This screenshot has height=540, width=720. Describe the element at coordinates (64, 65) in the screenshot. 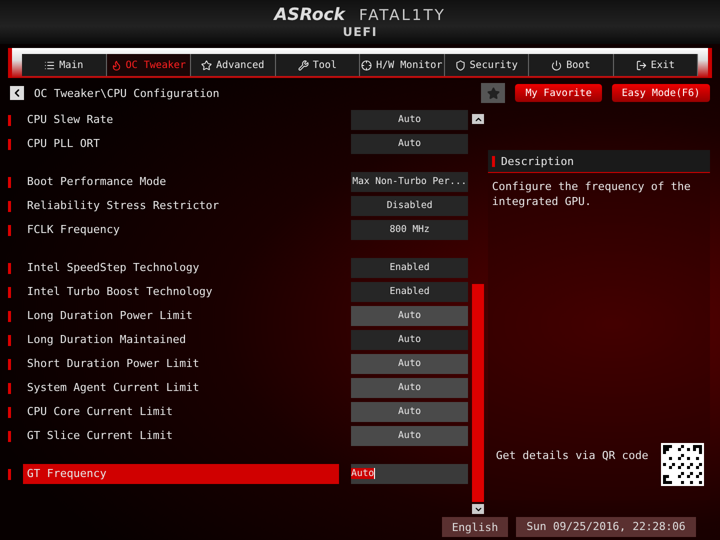

I see `menu-tab: Main` at that location.